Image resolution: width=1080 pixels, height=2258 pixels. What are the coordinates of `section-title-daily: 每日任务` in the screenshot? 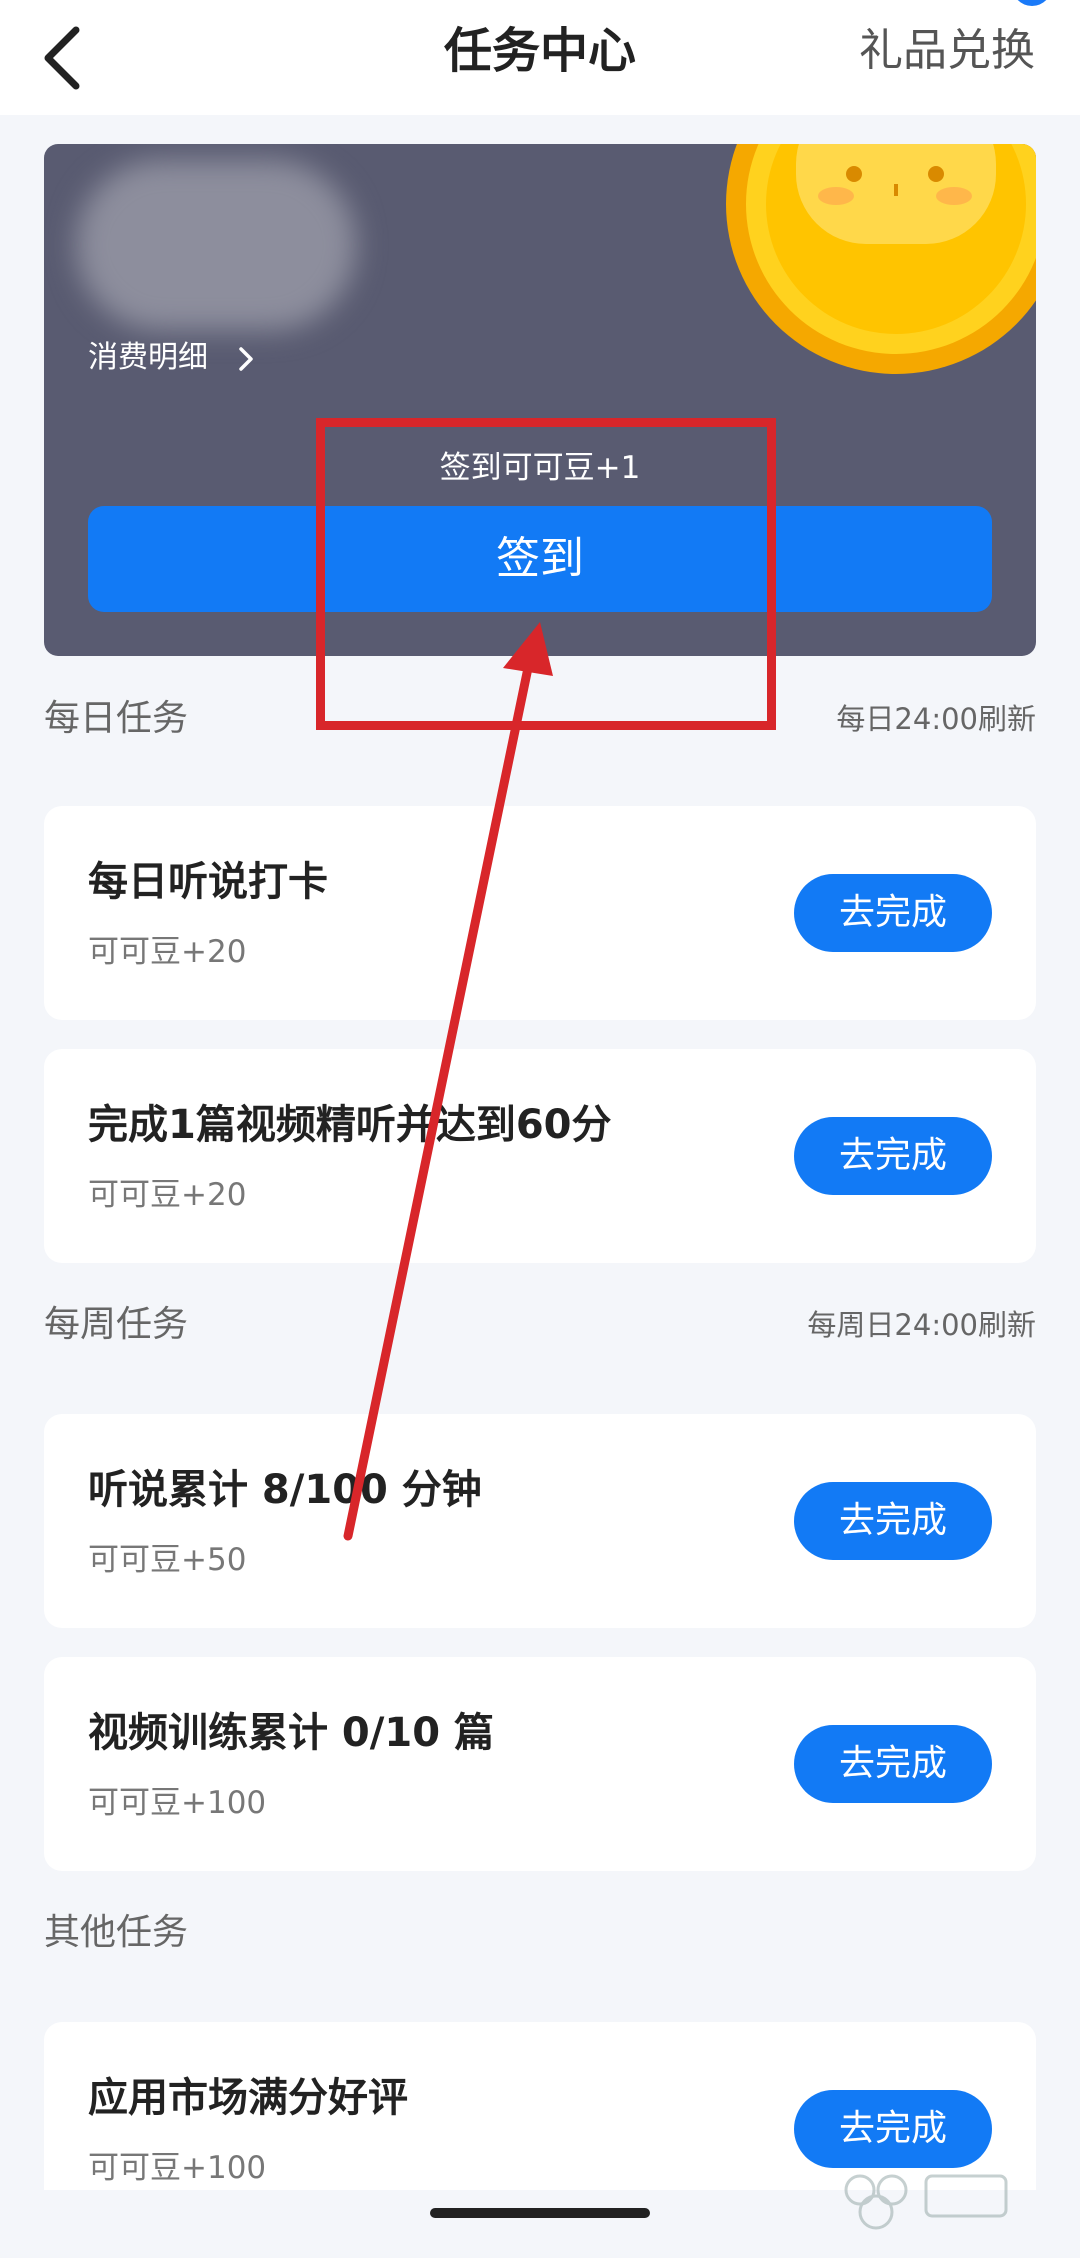 It's located at (116, 718).